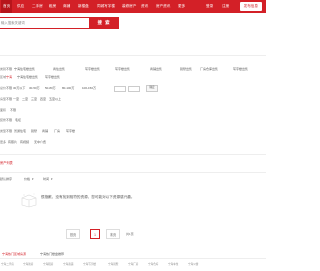 The image size is (320, 271). I want to click on filter-option: 厂房, so click(57, 131).